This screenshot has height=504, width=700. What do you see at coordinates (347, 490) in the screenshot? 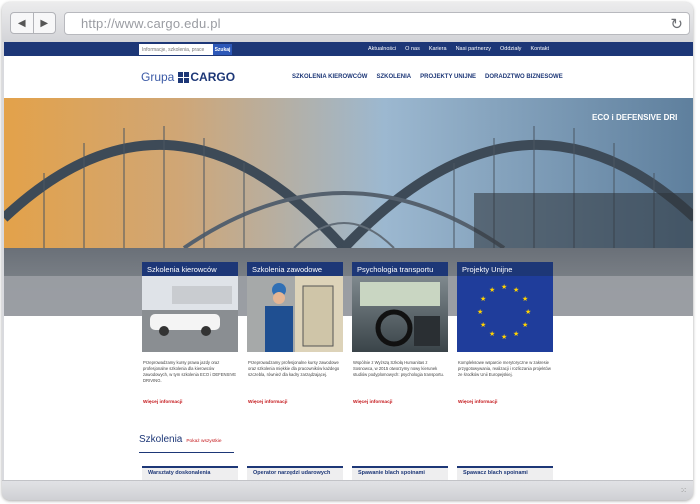
I see `browser-status-bar: ⁙` at bounding box center [347, 490].